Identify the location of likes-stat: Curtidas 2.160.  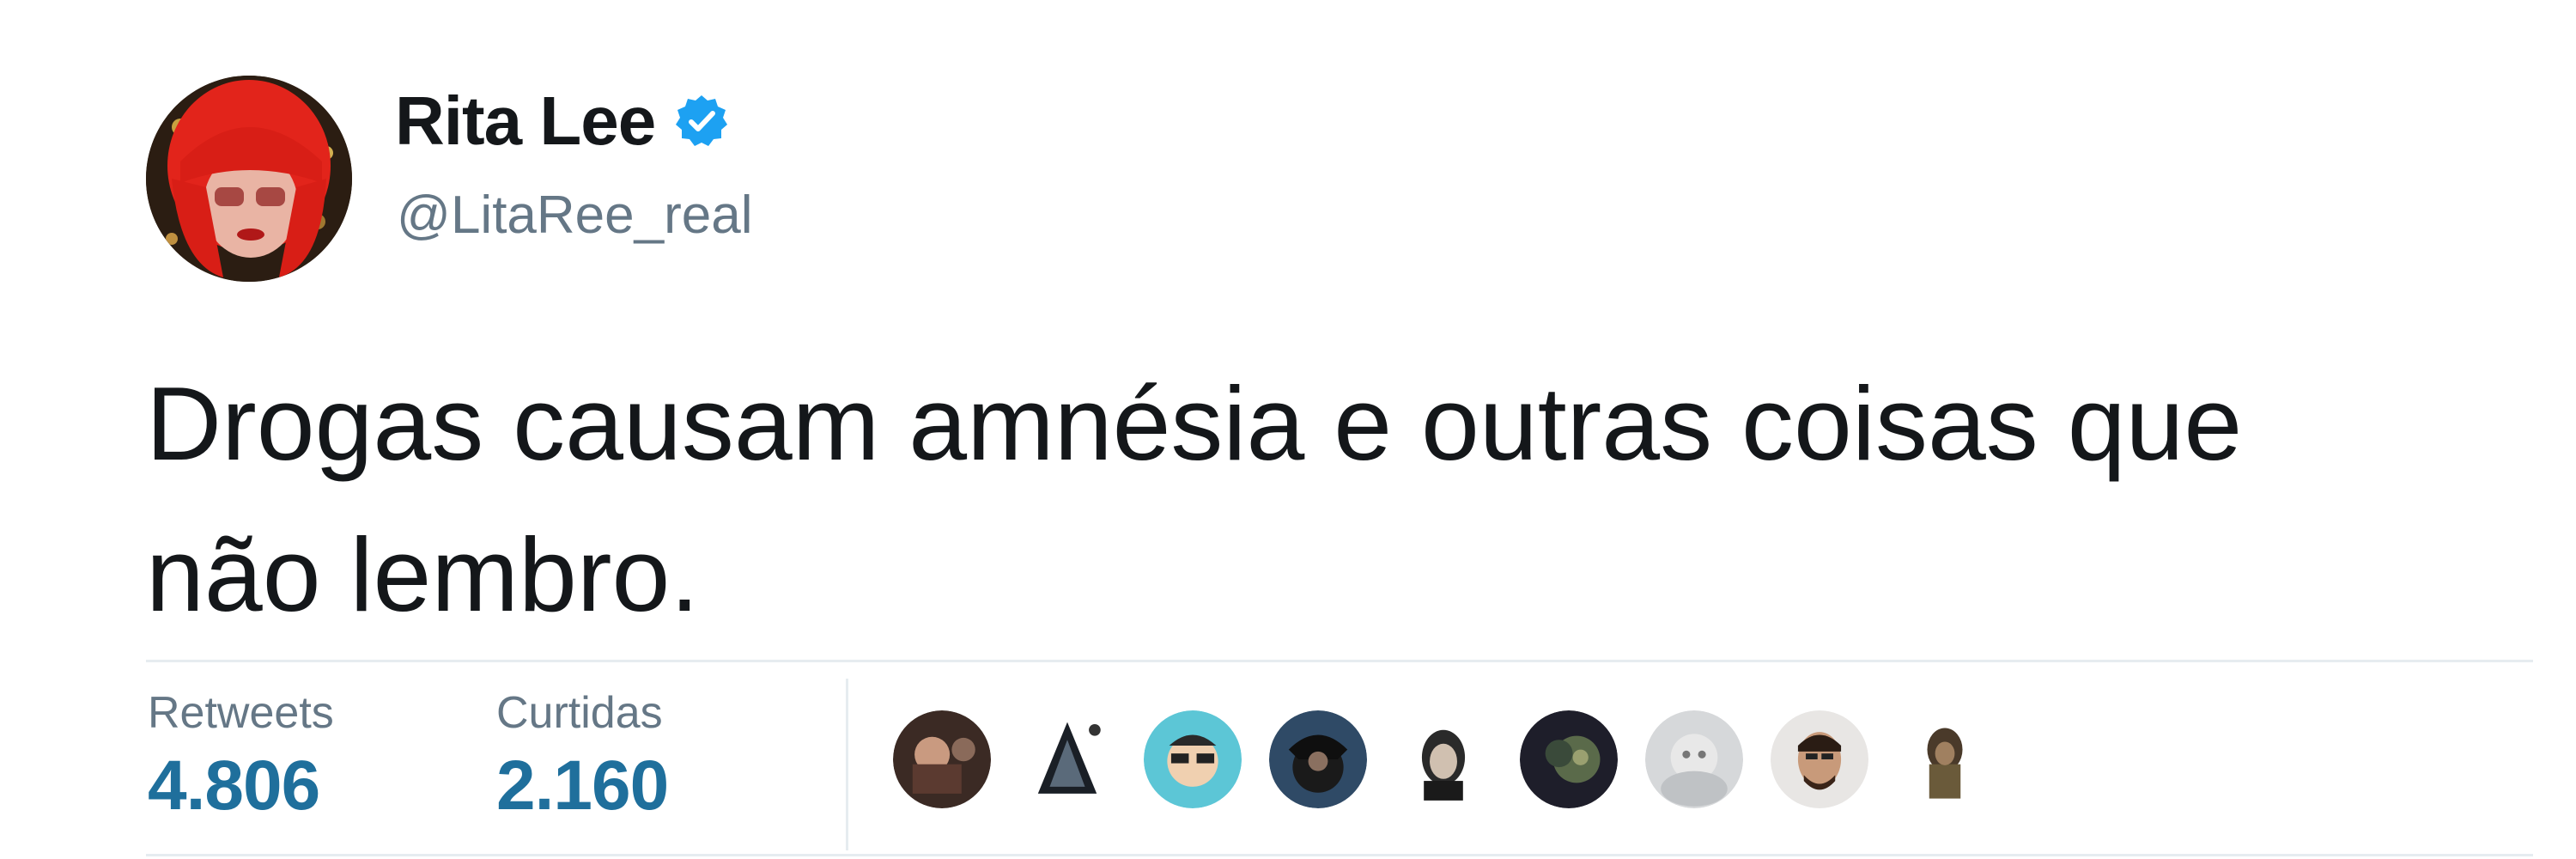
(583, 760).